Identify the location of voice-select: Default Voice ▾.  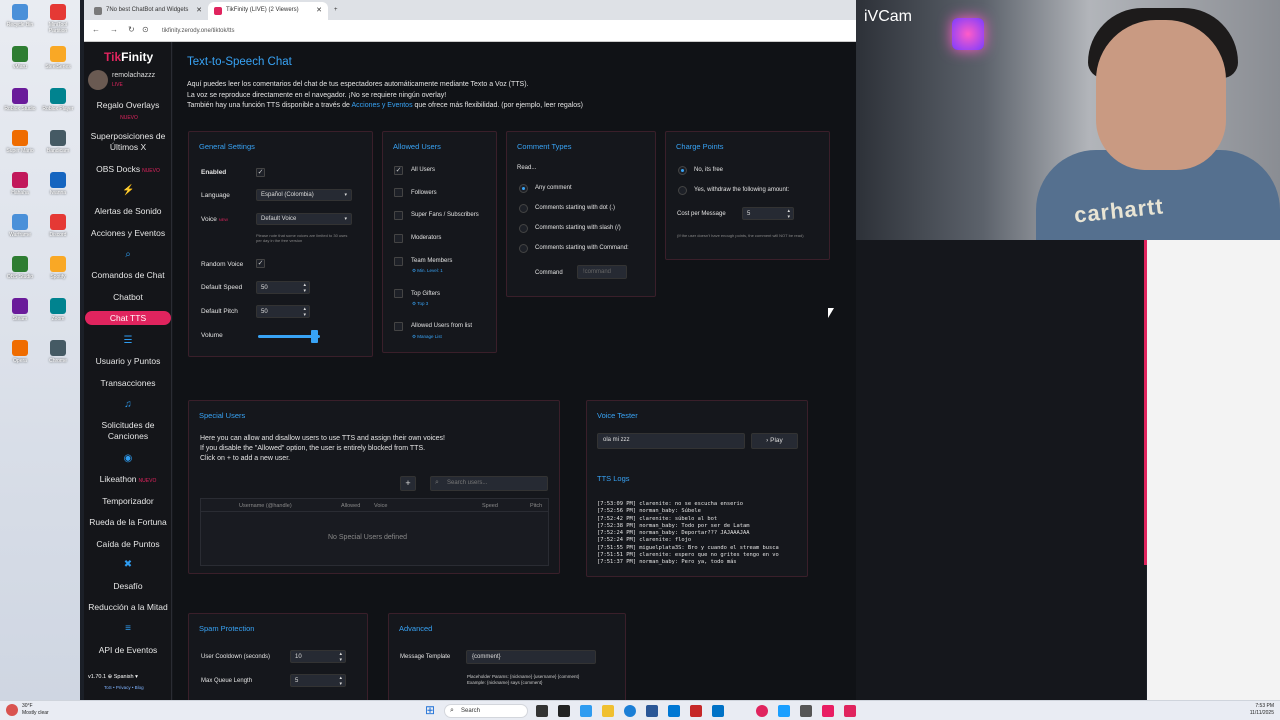
(304, 219).